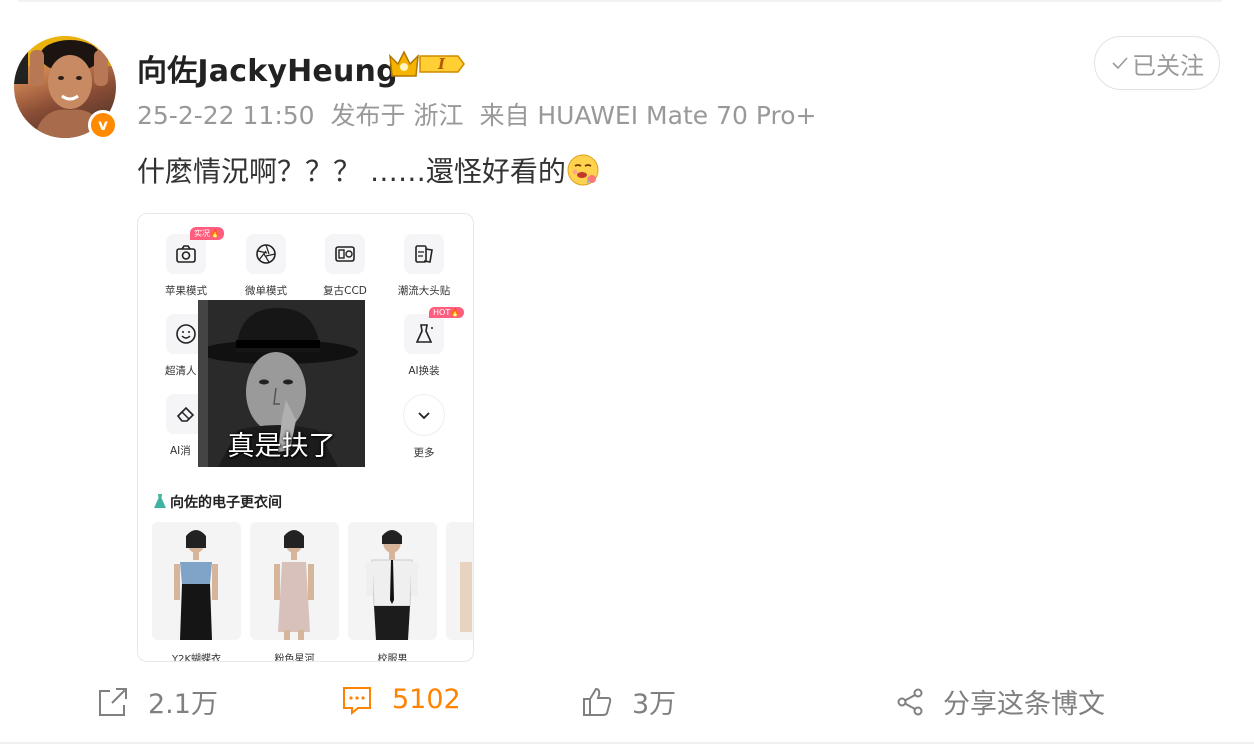 Image resolution: width=1254 pixels, height=748 pixels. Describe the element at coordinates (910, 701) in the screenshot. I see `share-icon` at that location.